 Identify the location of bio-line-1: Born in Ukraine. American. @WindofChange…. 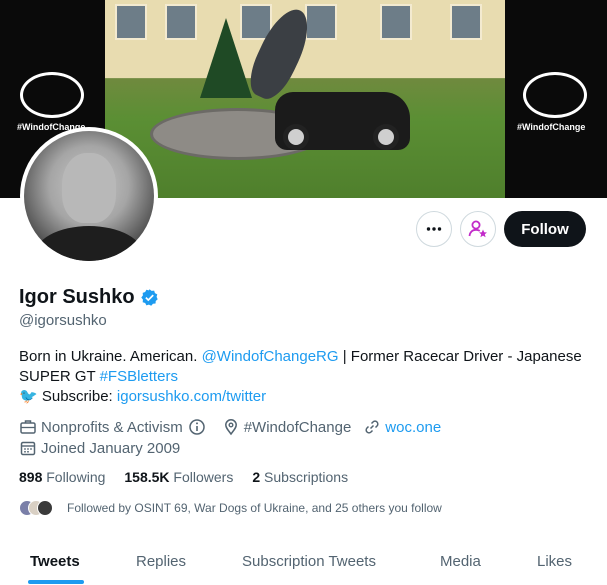
(306, 357).